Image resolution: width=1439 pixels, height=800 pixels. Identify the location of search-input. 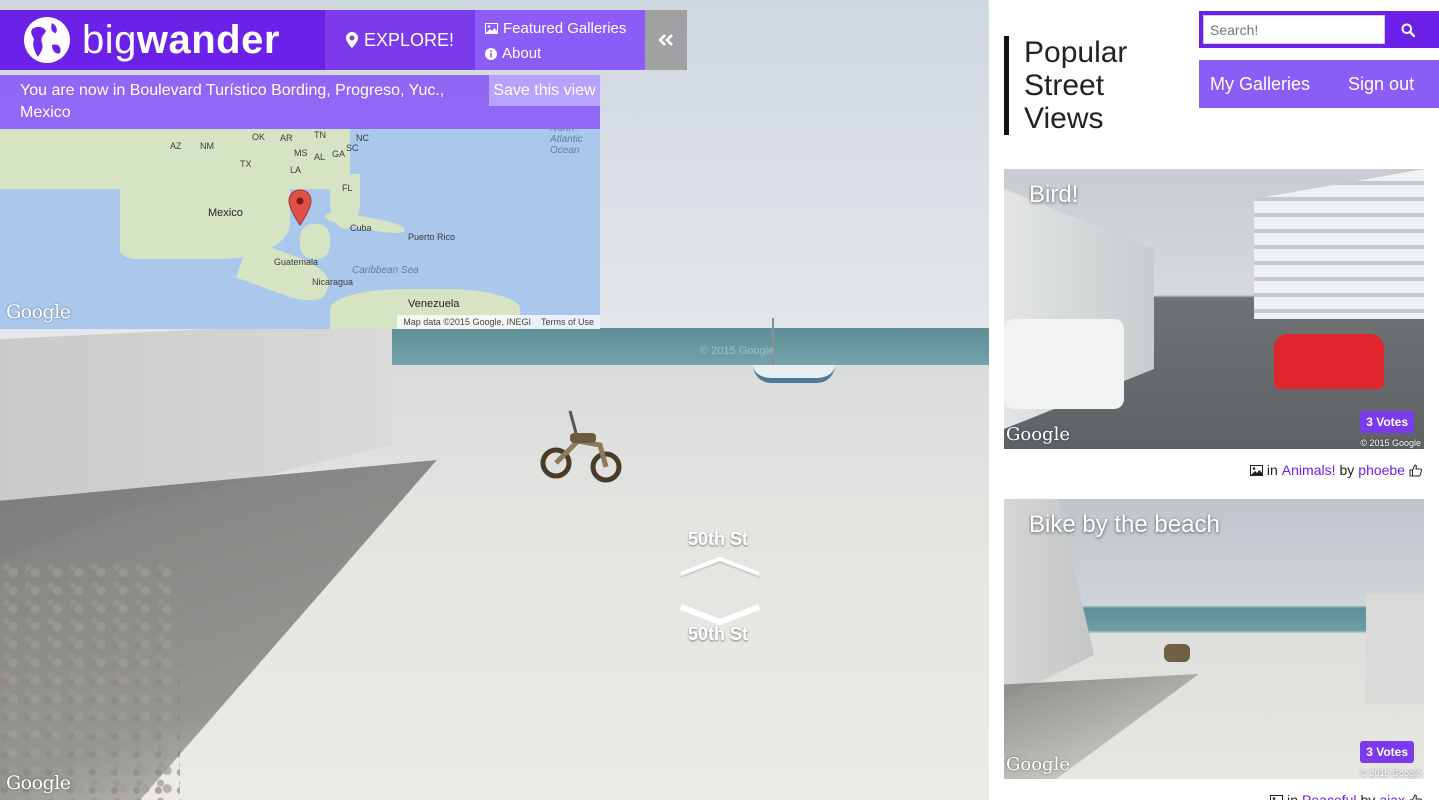
(1294, 29).